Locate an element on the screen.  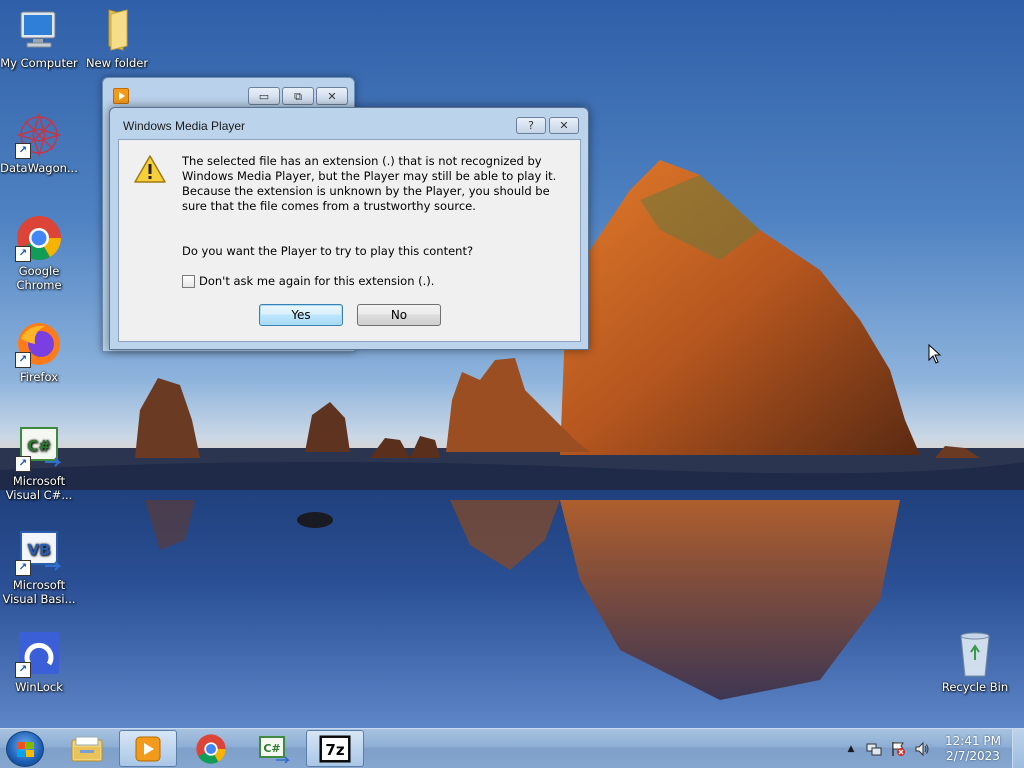
desktop-icon-label: WinLock is located at coordinates (39, 687).